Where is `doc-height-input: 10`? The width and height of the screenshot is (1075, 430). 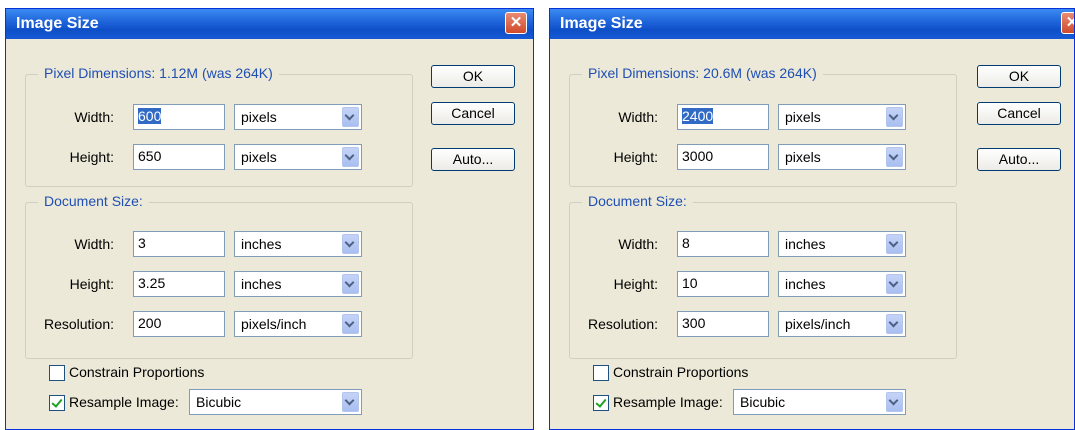
doc-height-input: 10 is located at coordinates (723, 284).